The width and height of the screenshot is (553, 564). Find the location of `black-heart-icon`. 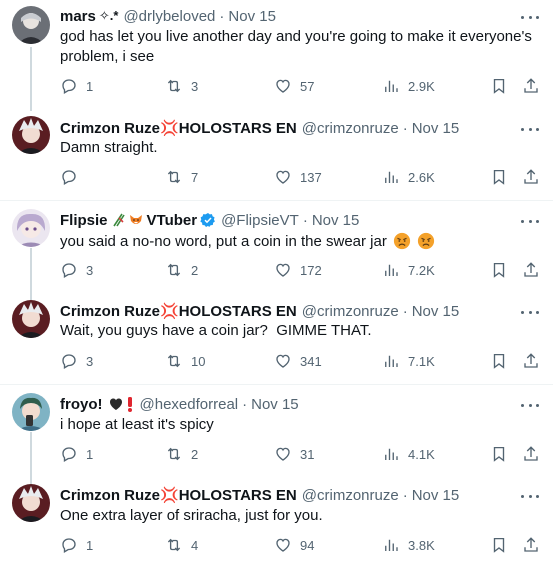

black-heart-icon is located at coordinates (115, 404).